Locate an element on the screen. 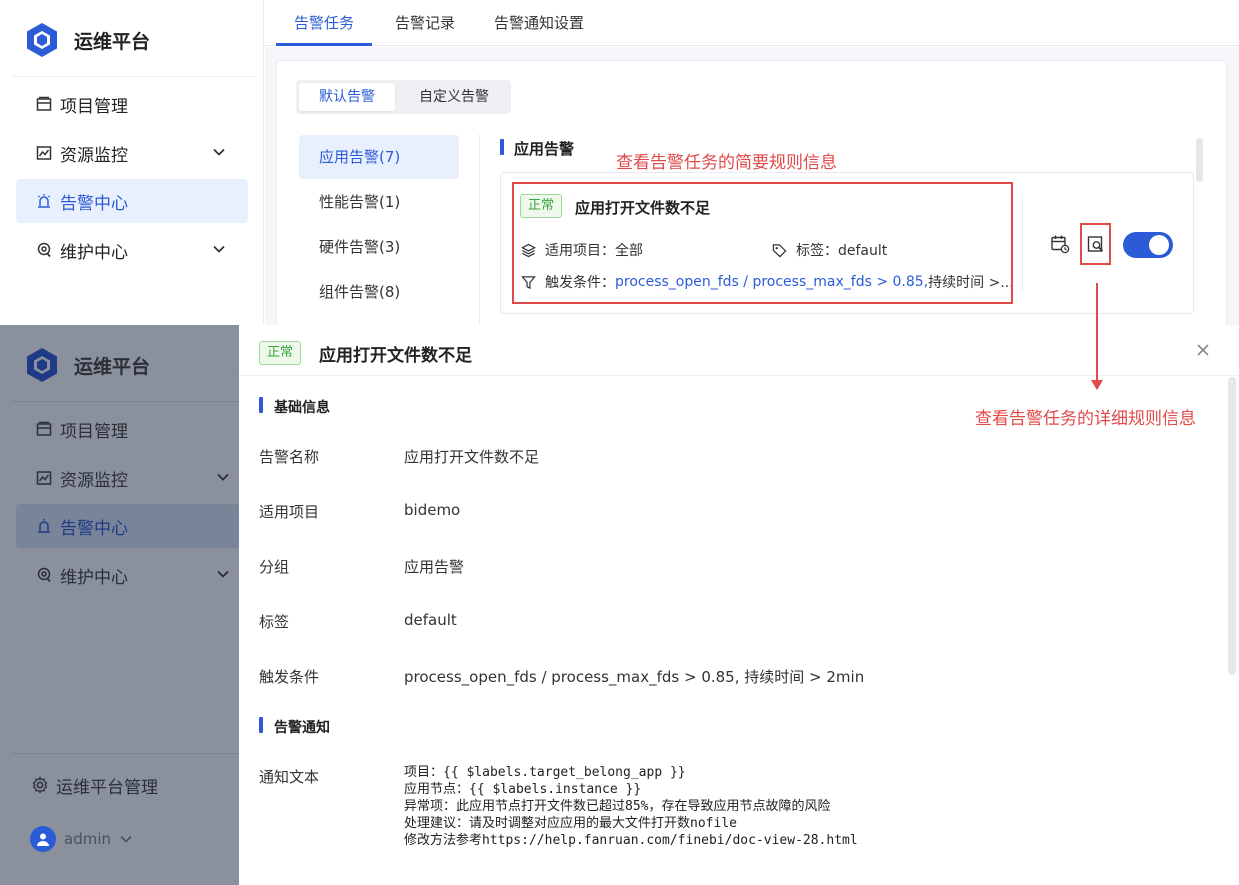  user-menu: admin is located at coordinates (81, 839).